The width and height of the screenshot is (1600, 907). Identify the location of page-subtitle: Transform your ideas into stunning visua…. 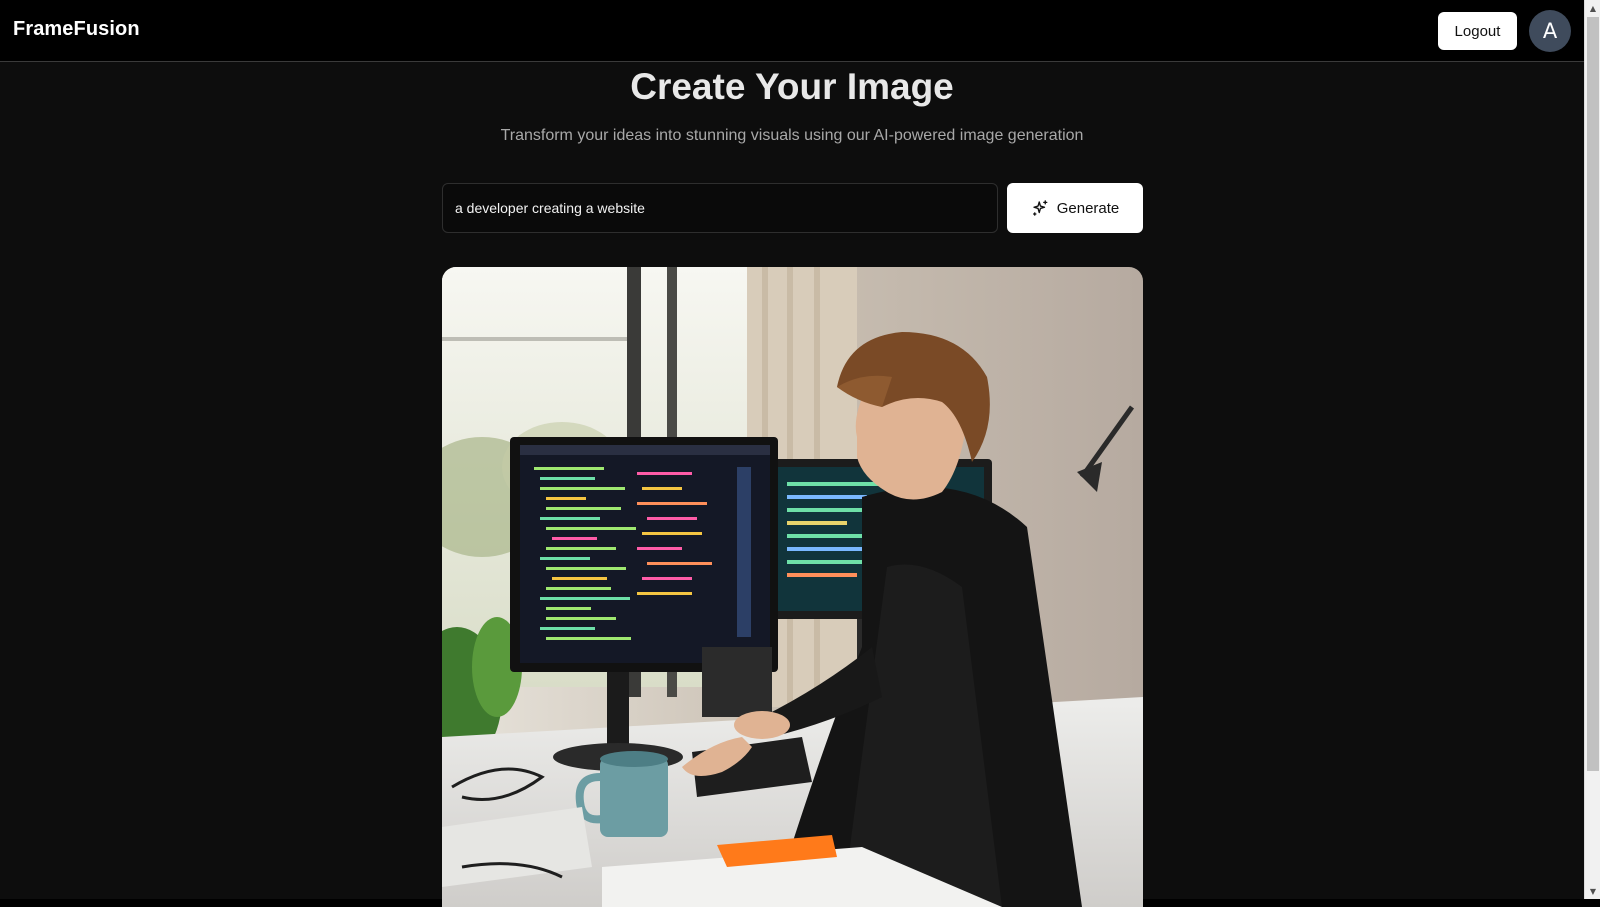
(792, 135).